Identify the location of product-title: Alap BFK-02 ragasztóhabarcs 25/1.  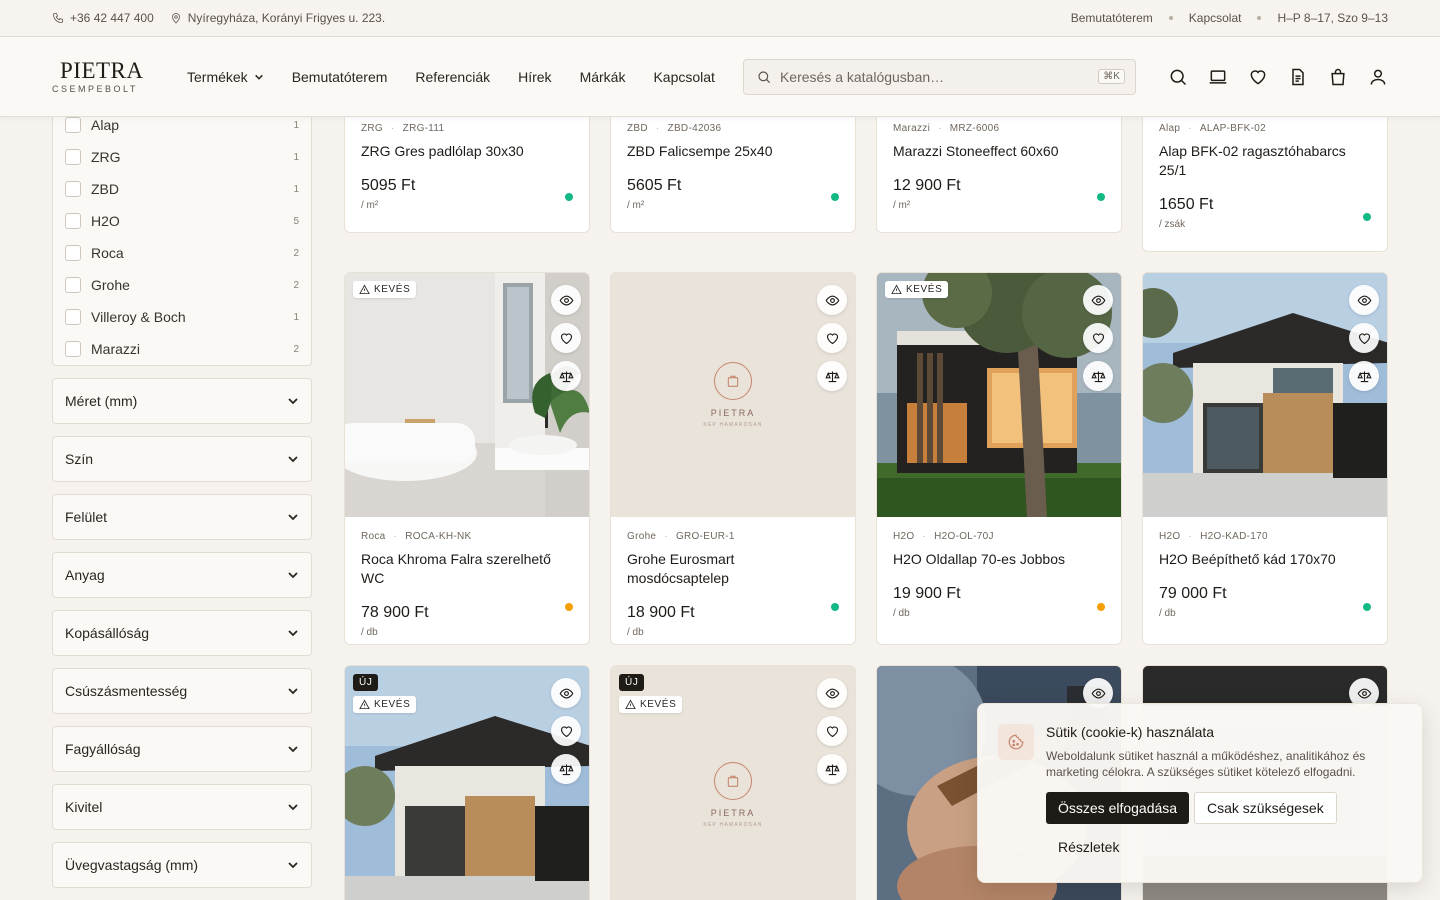
(1265, 161).